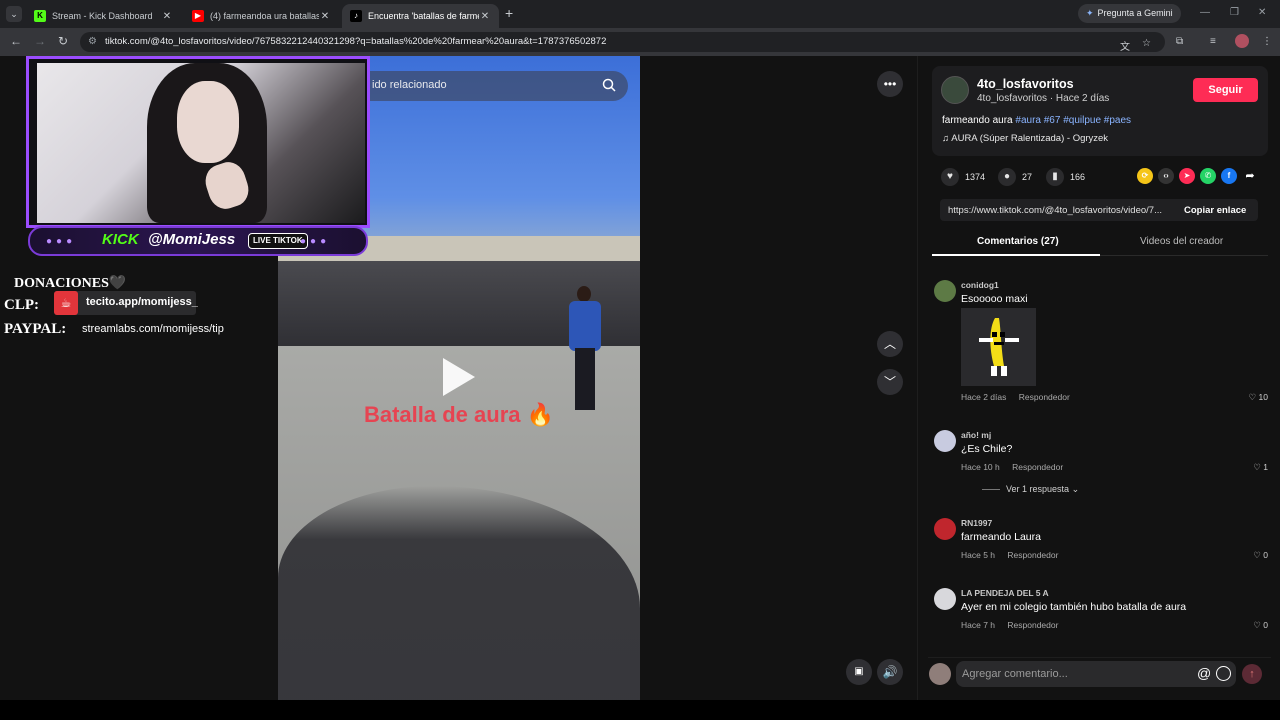  What do you see at coordinates (1234, 12) in the screenshot?
I see `maximize-icon: ❐` at bounding box center [1234, 12].